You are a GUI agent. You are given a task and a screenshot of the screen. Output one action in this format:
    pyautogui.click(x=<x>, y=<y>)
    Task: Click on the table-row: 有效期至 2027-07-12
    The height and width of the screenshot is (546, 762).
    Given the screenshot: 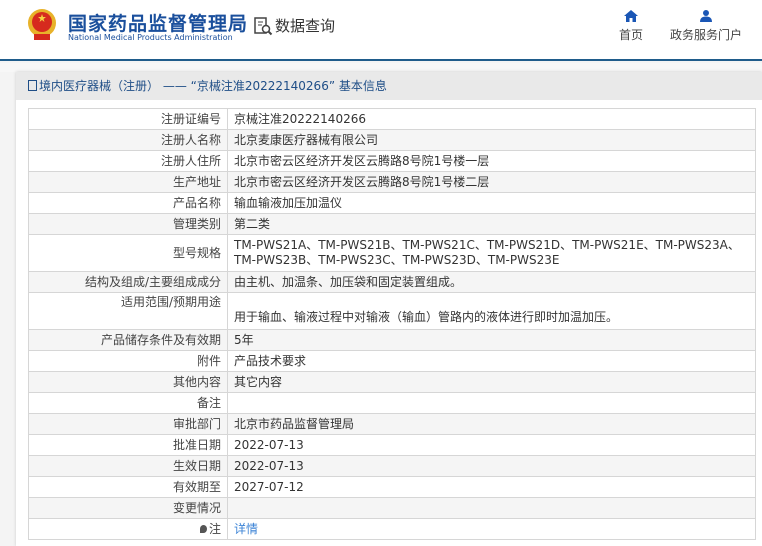 What is the action you would take?
    pyautogui.click(x=392, y=487)
    